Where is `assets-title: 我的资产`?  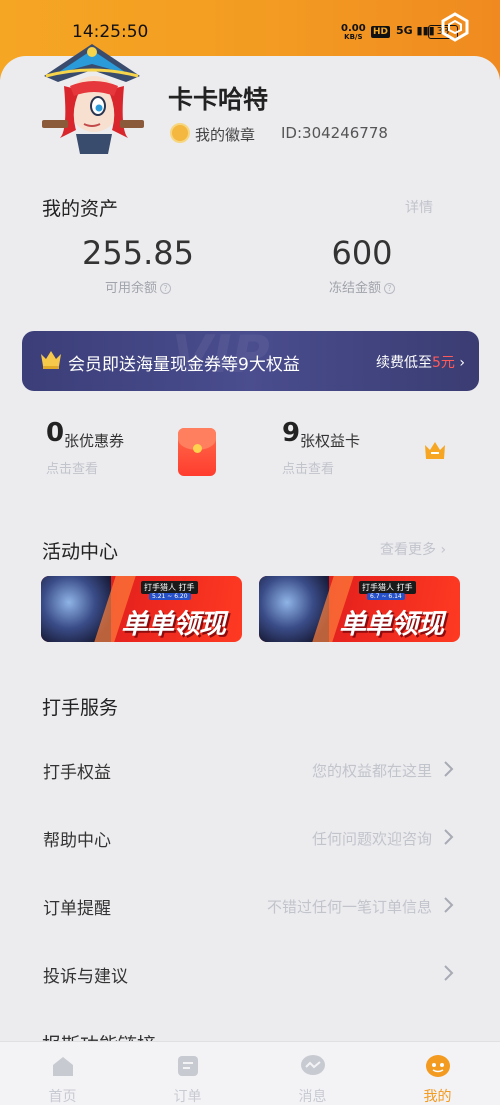
assets-title: 我的资产 is located at coordinates (80, 209).